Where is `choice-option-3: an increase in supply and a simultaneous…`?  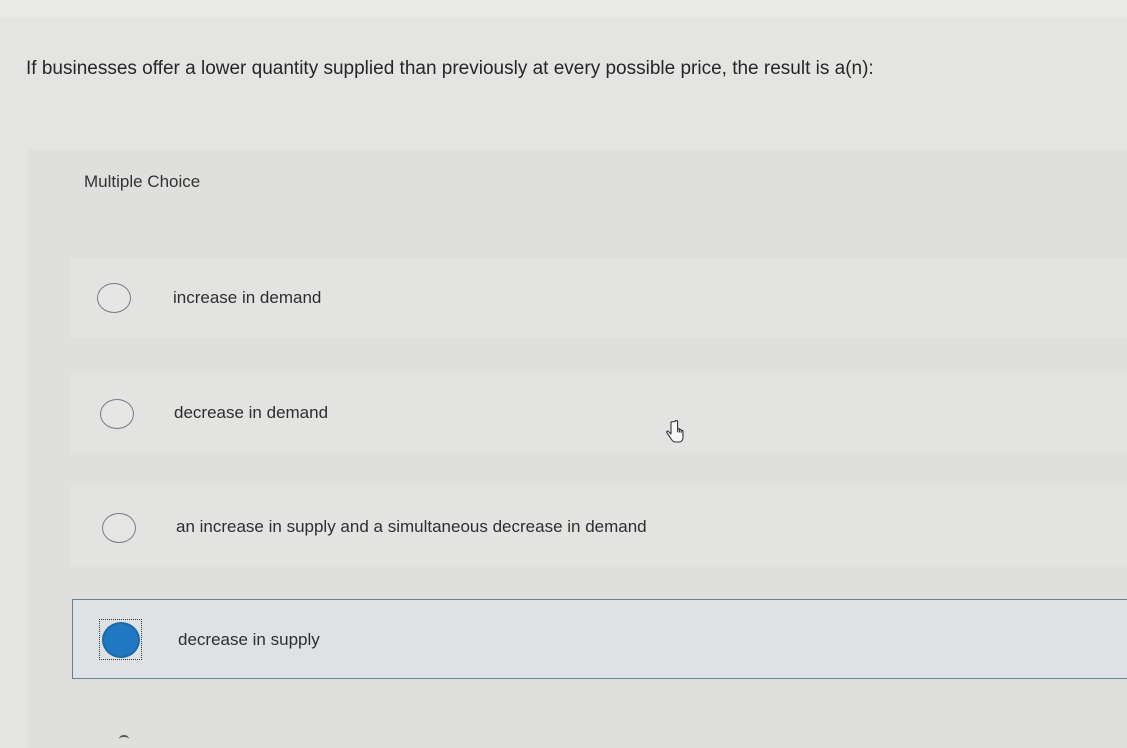 choice-option-3: an increase in supply and a simultaneous… is located at coordinates (598, 527).